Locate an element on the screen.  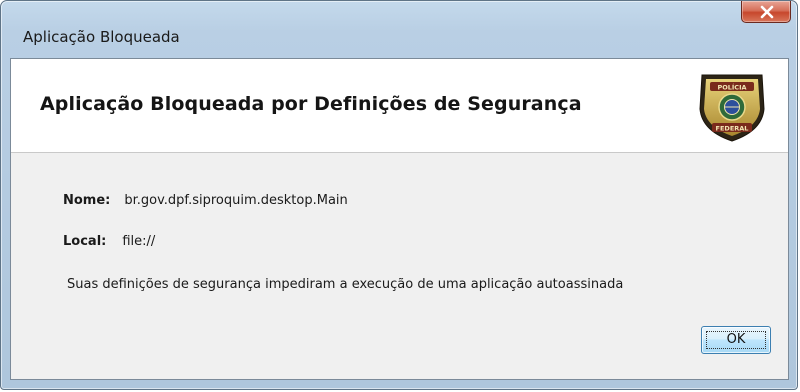
name-label: Nome: is located at coordinates (87, 200).